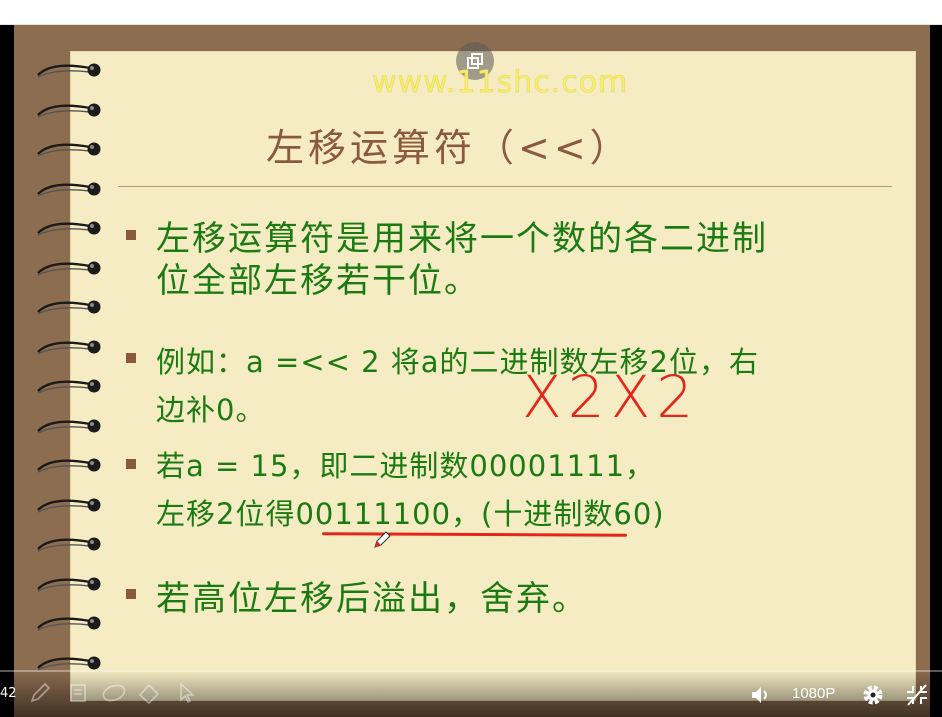 The image size is (942, 717). Describe the element at coordinates (372, 599) in the screenshot. I see `bullet-4-line-1: 若高位左移后溢出，舍弃。` at that location.